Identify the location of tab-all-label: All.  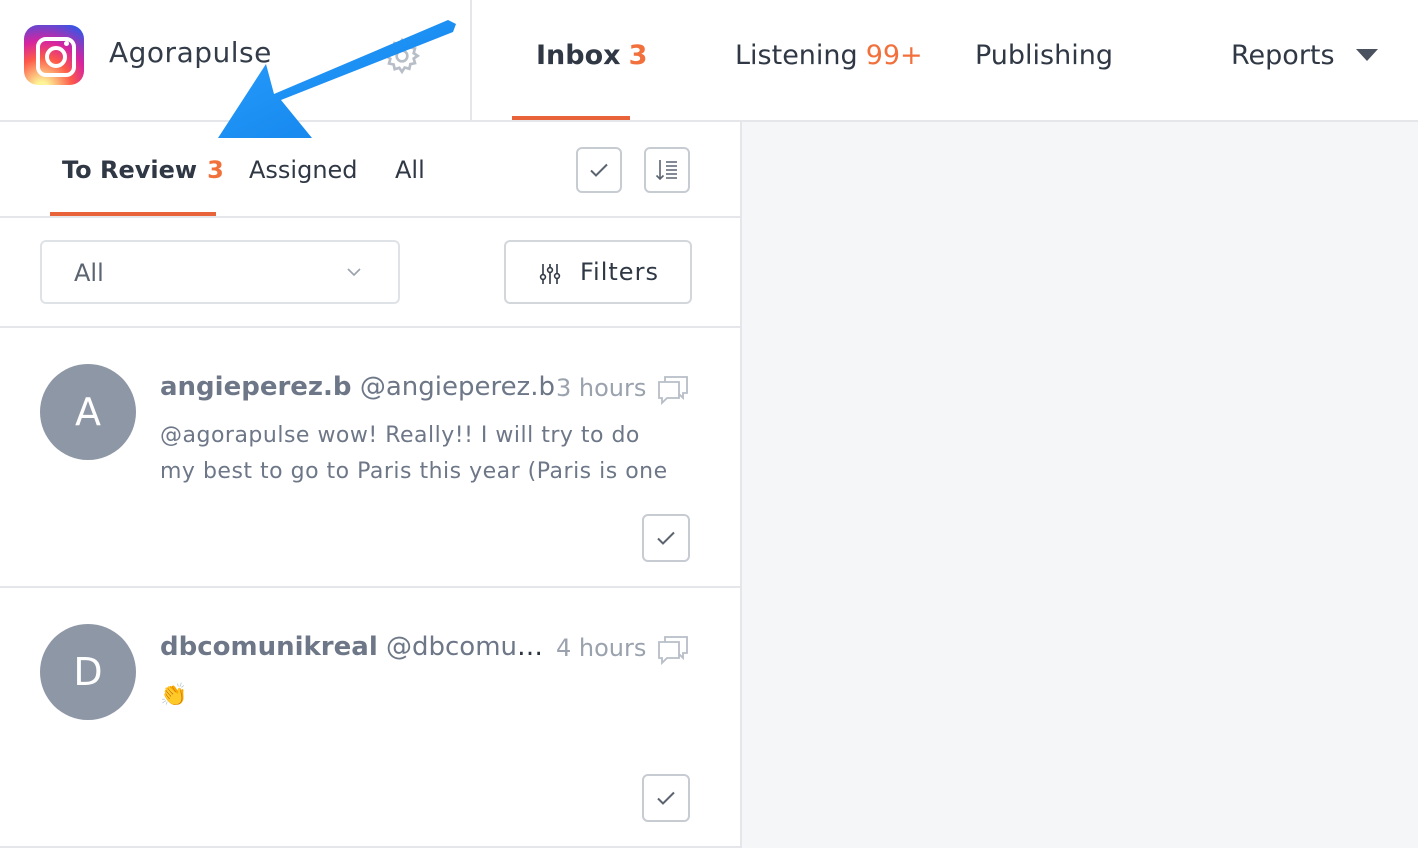
(410, 170).